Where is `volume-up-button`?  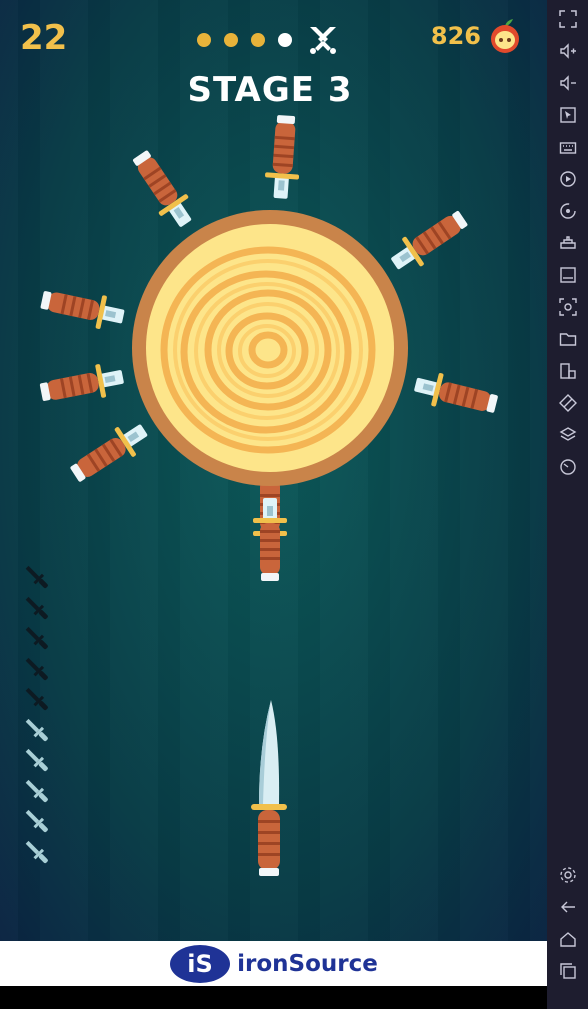 volume-up-button is located at coordinates (568, 51).